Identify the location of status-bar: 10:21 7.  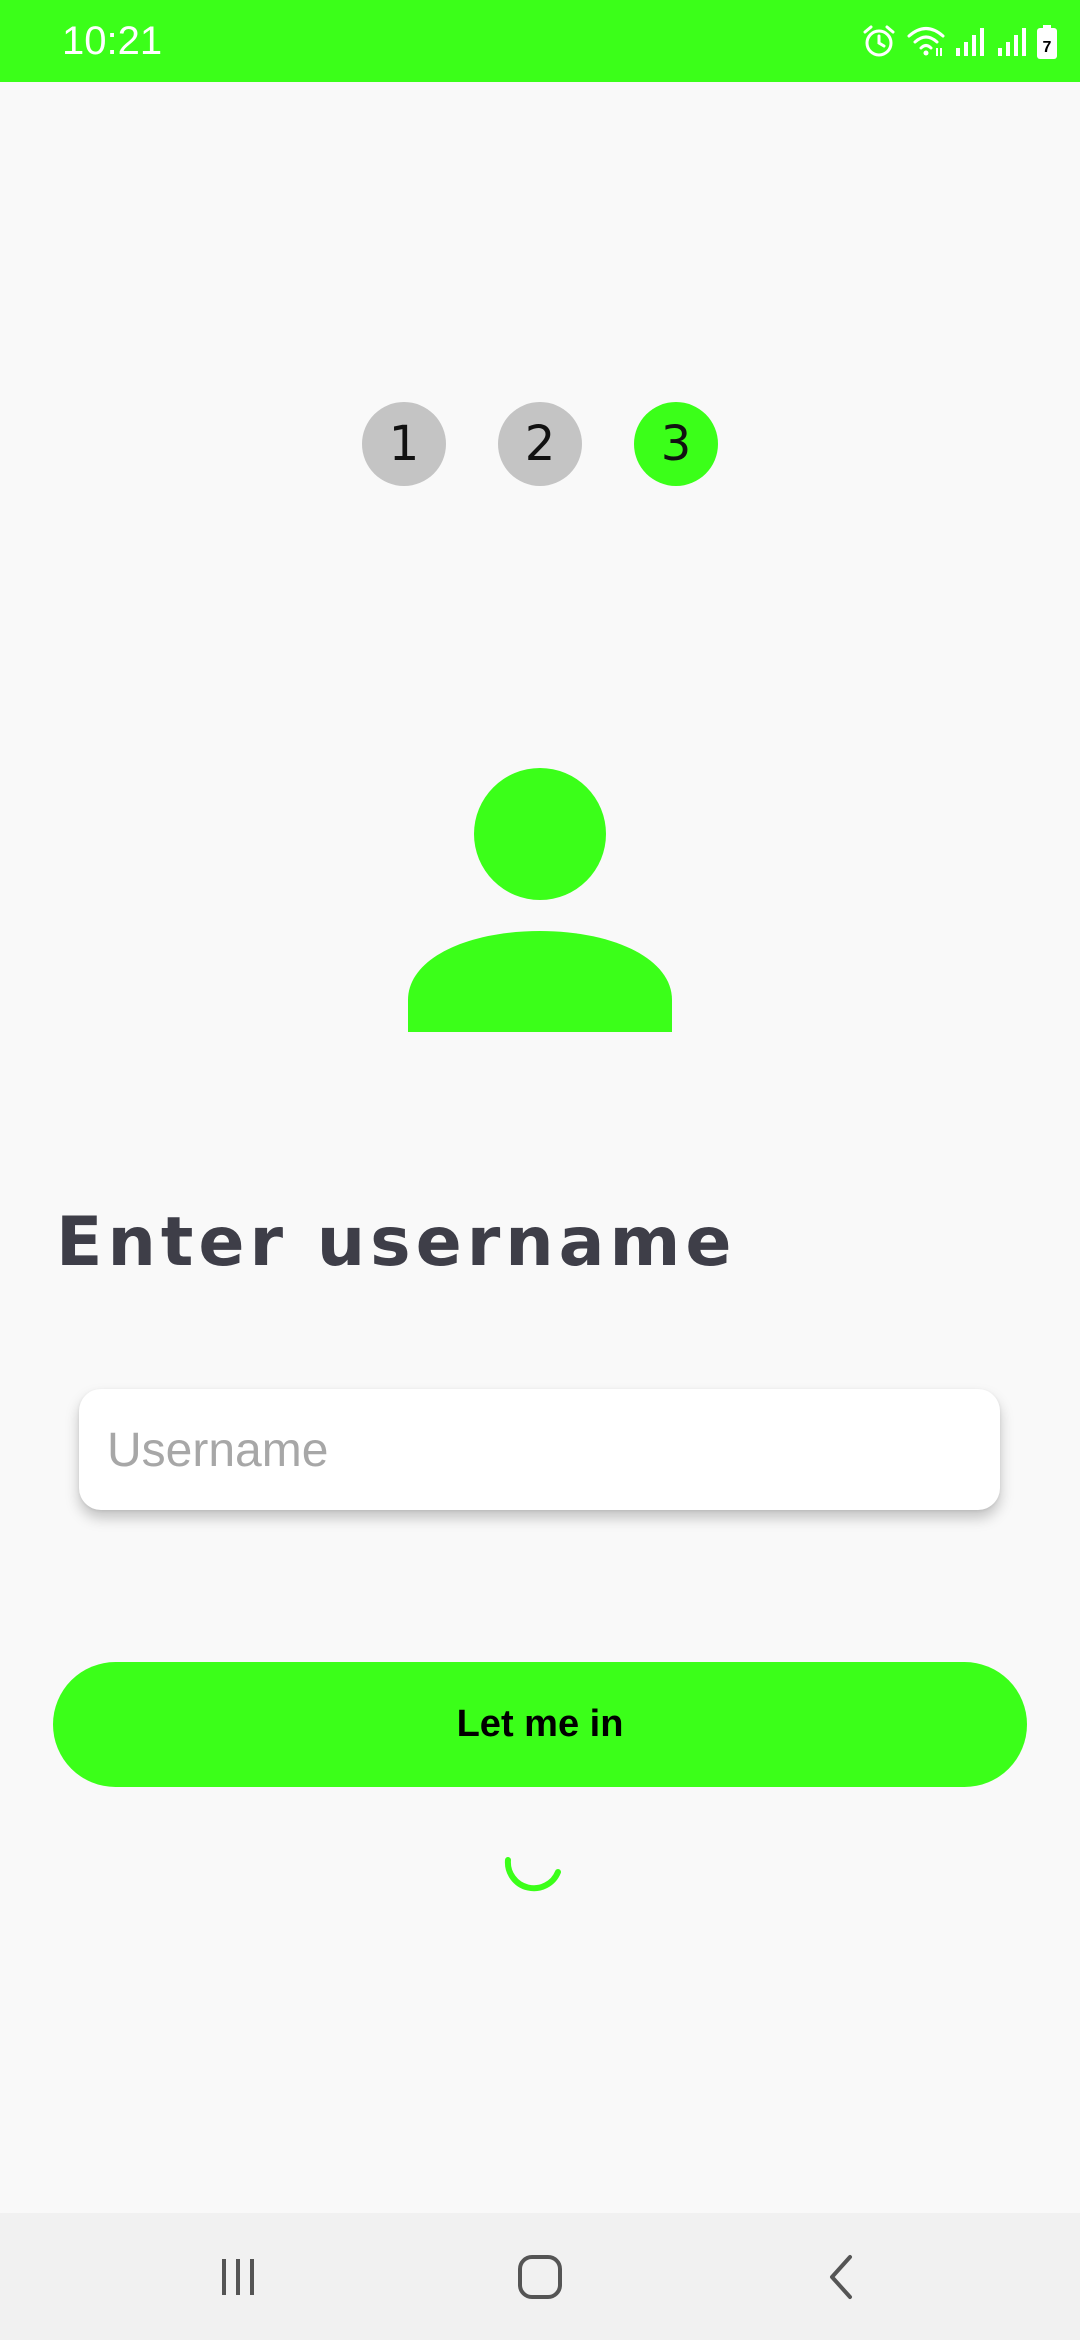
(540, 41).